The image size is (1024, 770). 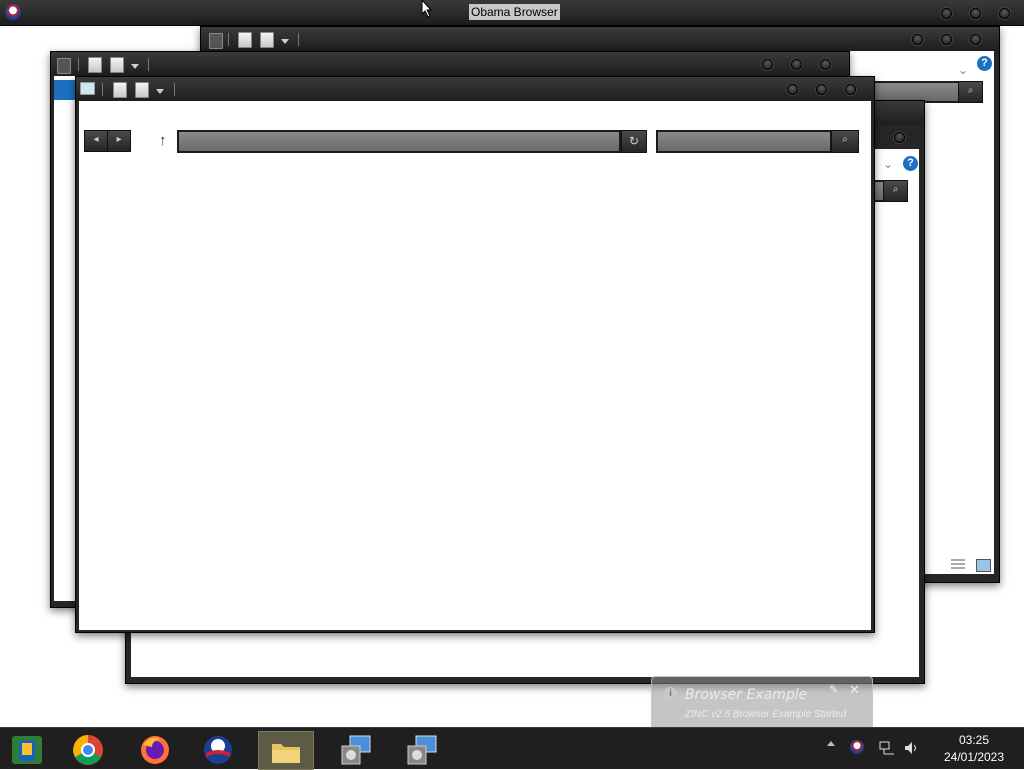 I want to click on selected-tab-indicator, so click(x=65, y=90).